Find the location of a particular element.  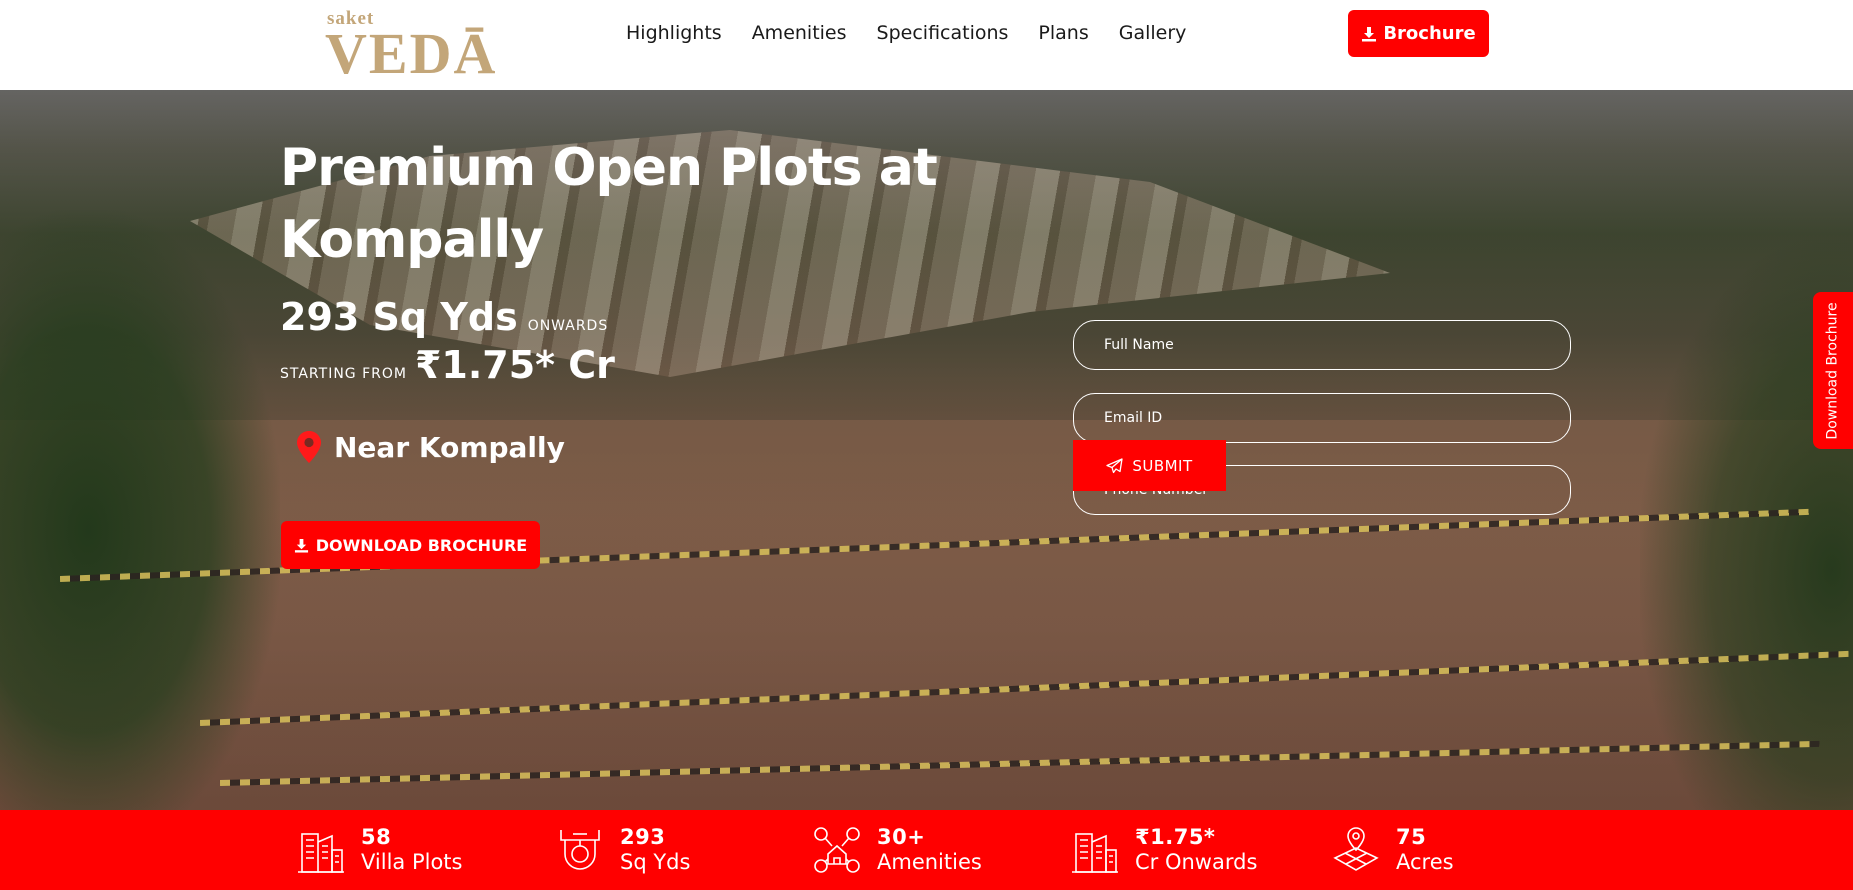

nav-highlights: Highlights is located at coordinates (674, 33).